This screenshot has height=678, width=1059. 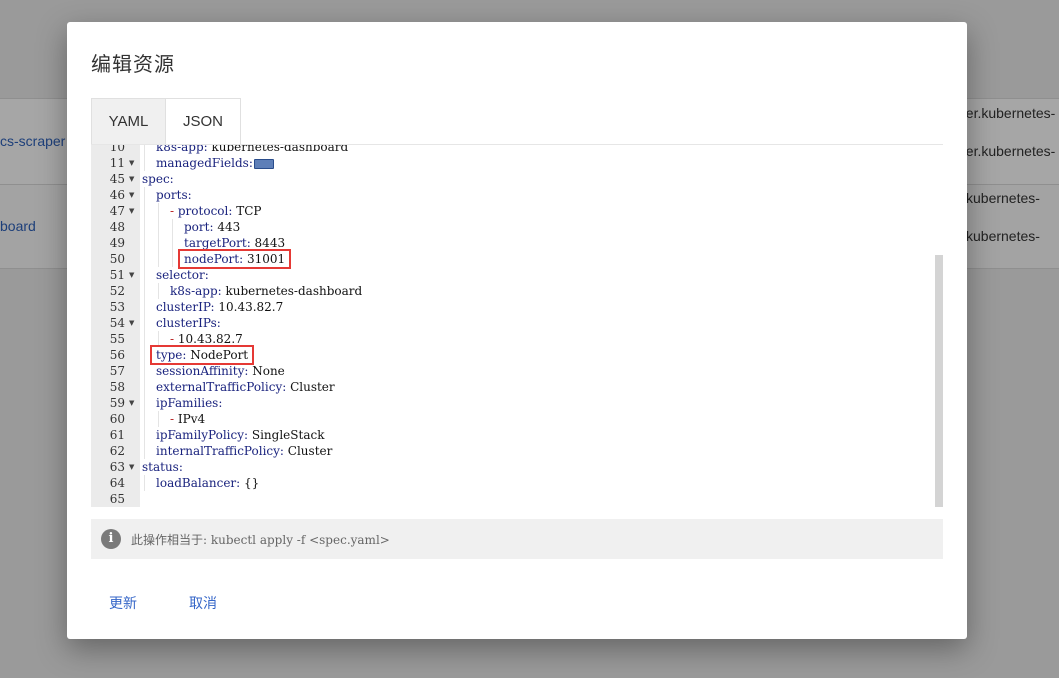 I want to click on code-line: 57 sessionAffinity: None, so click(x=513, y=371).